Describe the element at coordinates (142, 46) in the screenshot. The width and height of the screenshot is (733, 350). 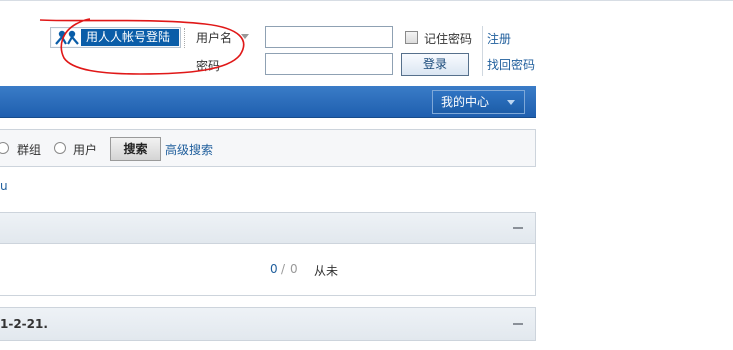
I see `red-annotation-circle` at that location.